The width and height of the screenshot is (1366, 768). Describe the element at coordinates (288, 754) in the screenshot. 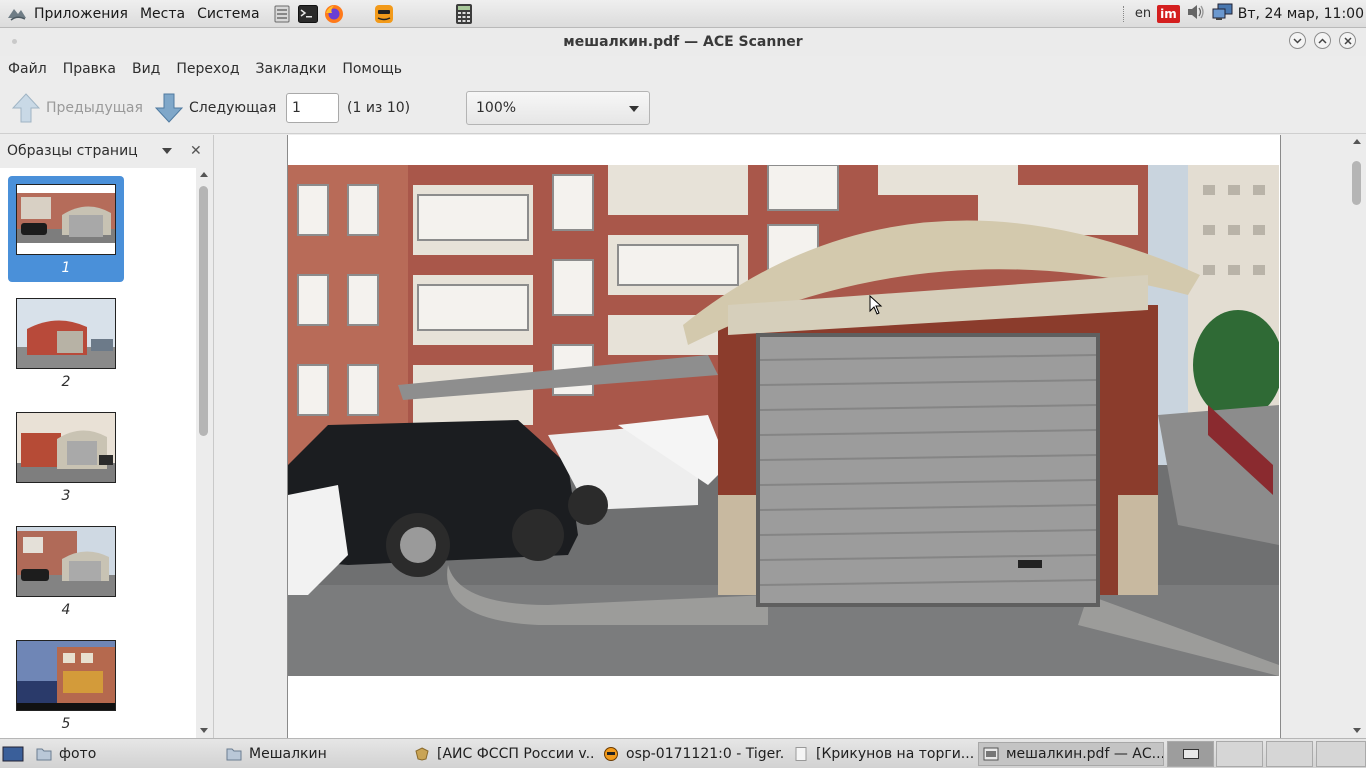

I see `task-label: Мешалкин` at that location.